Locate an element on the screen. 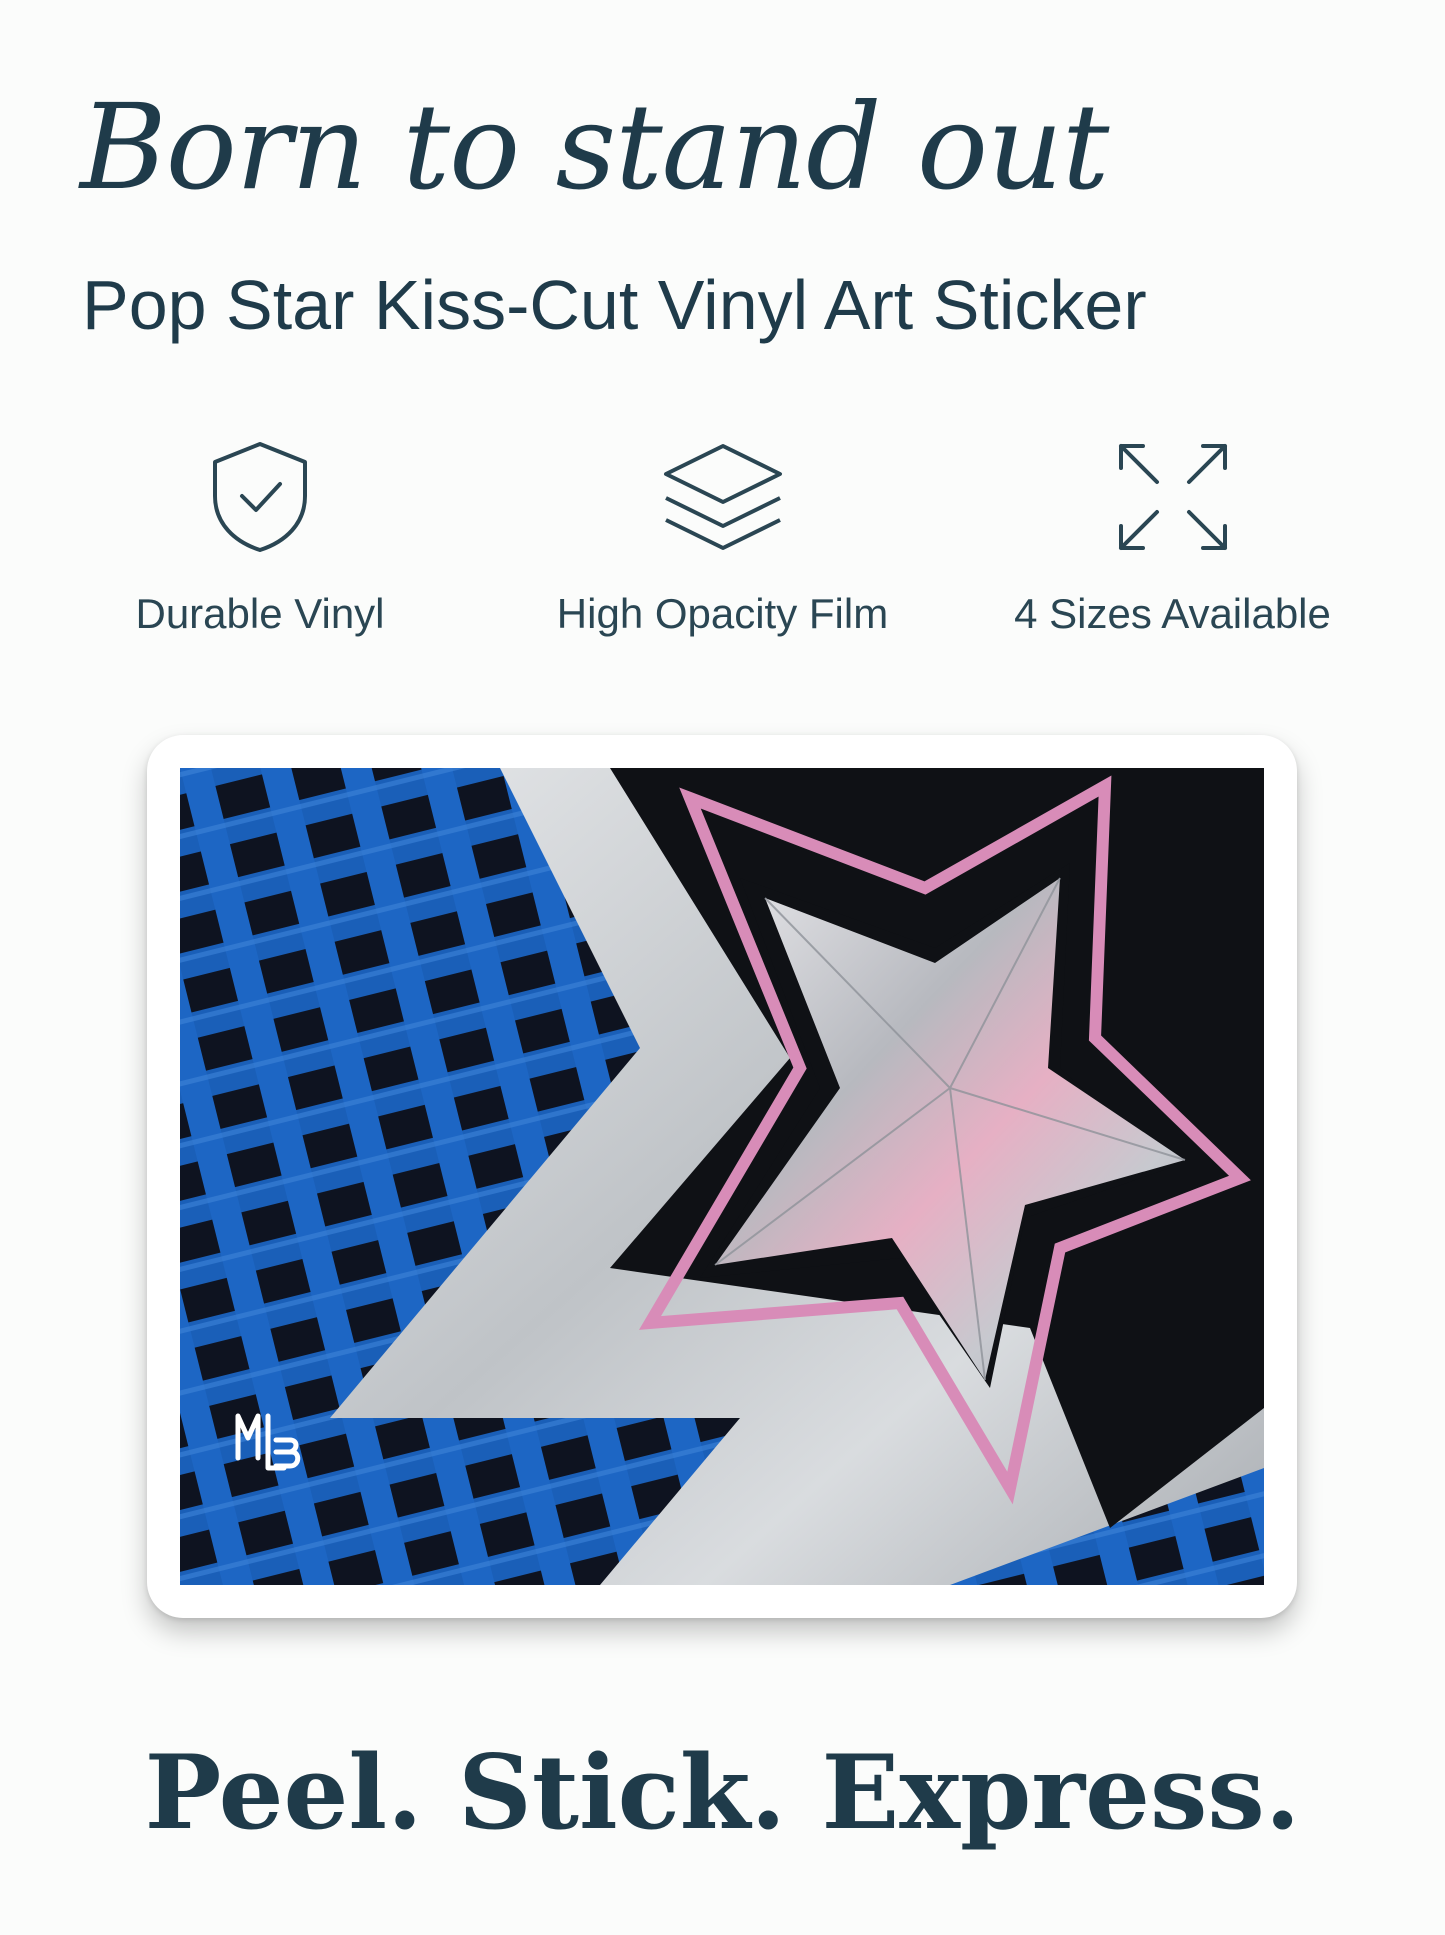  tagline: Peel. Stick. Express. is located at coordinates (722, 1793).